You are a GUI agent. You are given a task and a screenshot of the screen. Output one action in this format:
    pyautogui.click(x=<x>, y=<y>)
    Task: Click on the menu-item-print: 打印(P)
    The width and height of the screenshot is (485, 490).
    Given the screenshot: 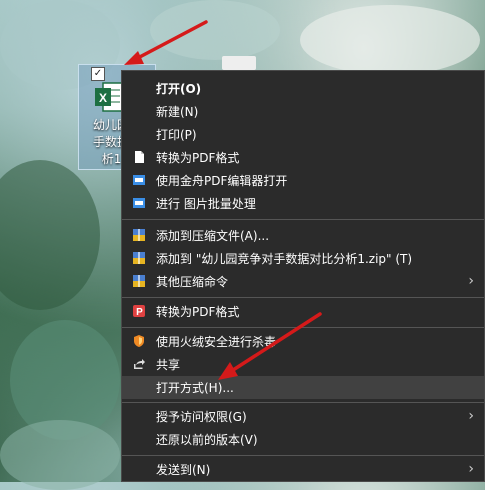 What is the action you would take?
    pyautogui.click(x=303, y=134)
    